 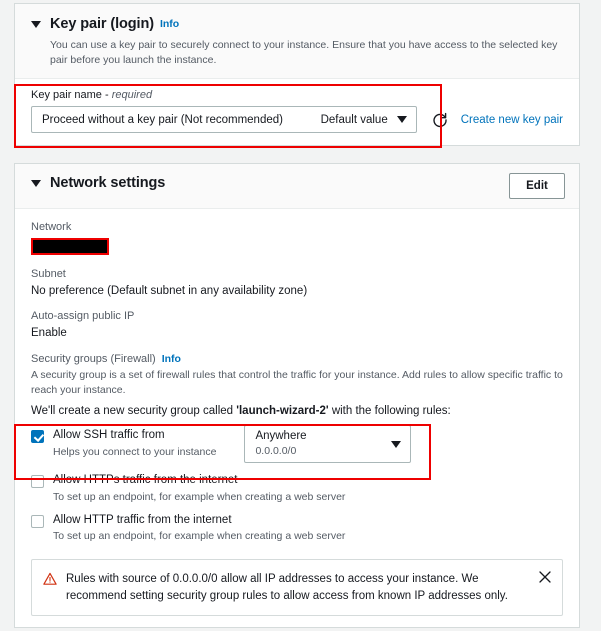 I want to click on allow-https-title: Allow HTTPs traffic from the internet, so click(x=145, y=480).